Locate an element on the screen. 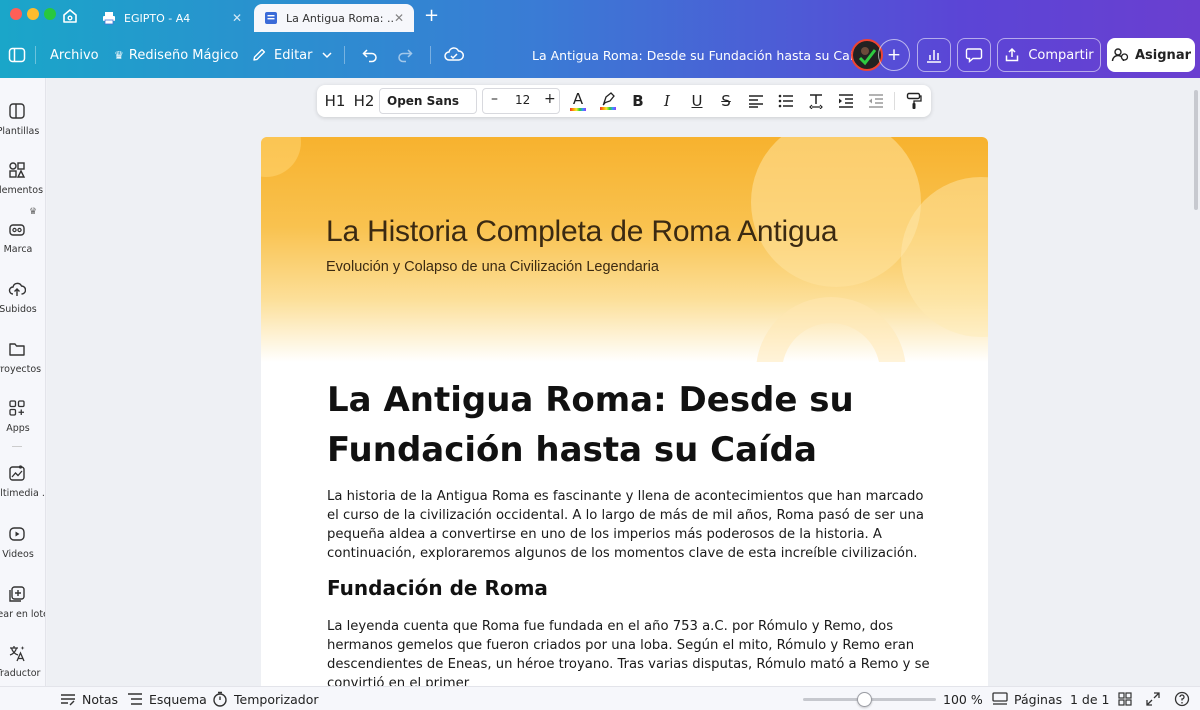  sidebar-item-apps: Apps is located at coordinates (22, 421).